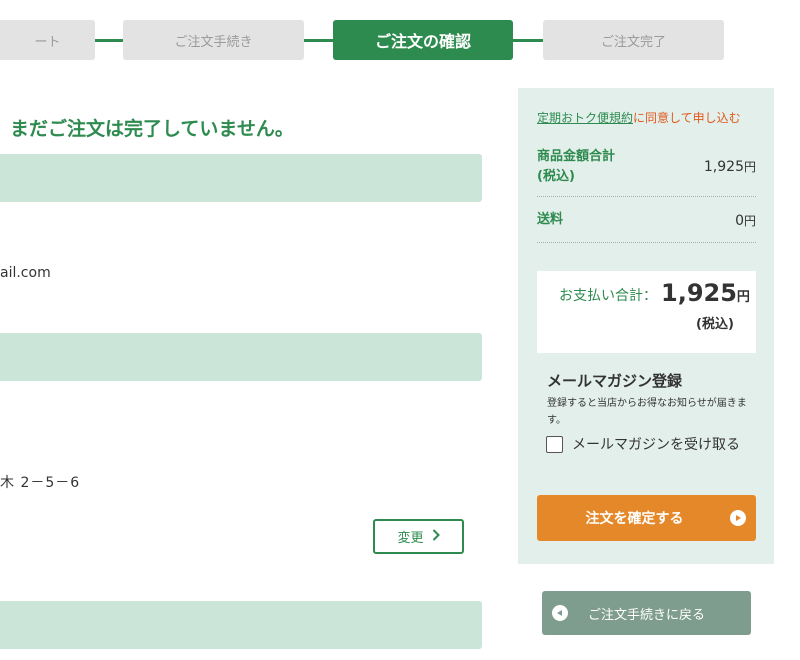  Describe the element at coordinates (550, 219) in the screenshot. I see `shipping-label: 送料` at that location.